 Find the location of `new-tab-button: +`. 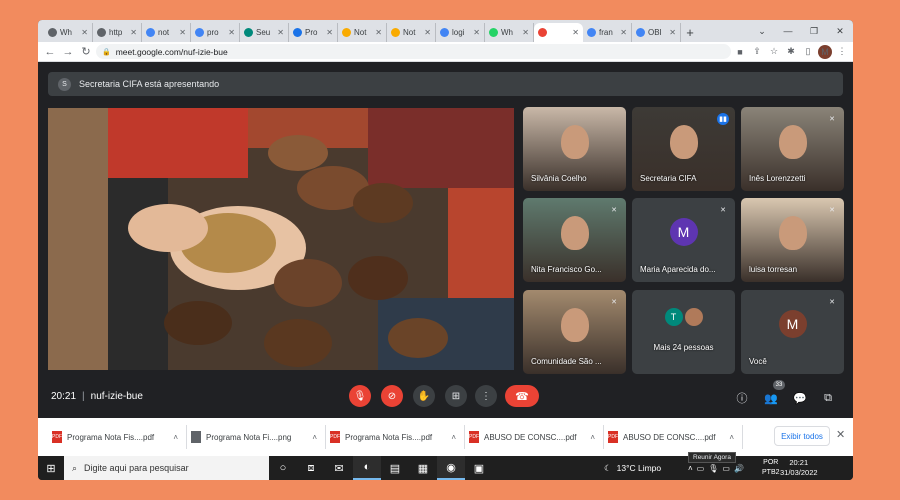

new-tab-button: + is located at coordinates (690, 32).